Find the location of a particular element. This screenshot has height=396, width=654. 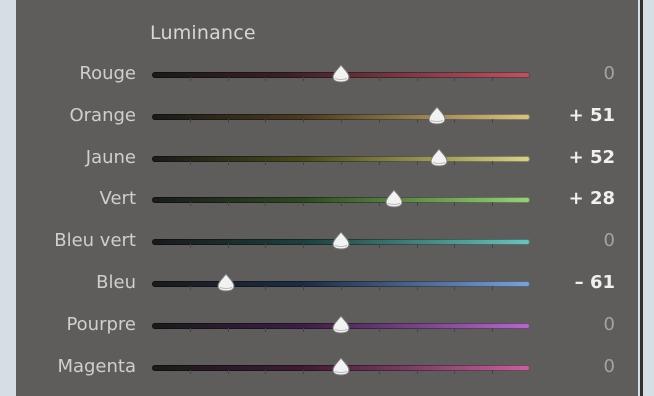

slider-value: + 28 is located at coordinates (585, 198).